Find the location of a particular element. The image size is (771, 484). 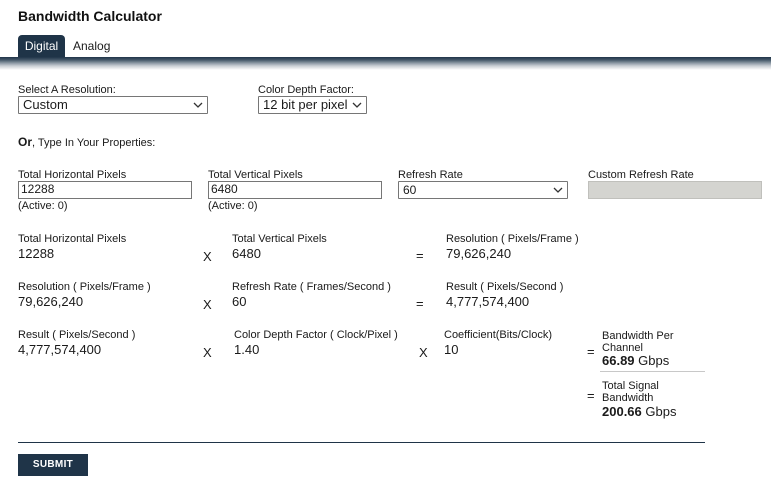

v-pixels-input: 6480 is located at coordinates (295, 190).